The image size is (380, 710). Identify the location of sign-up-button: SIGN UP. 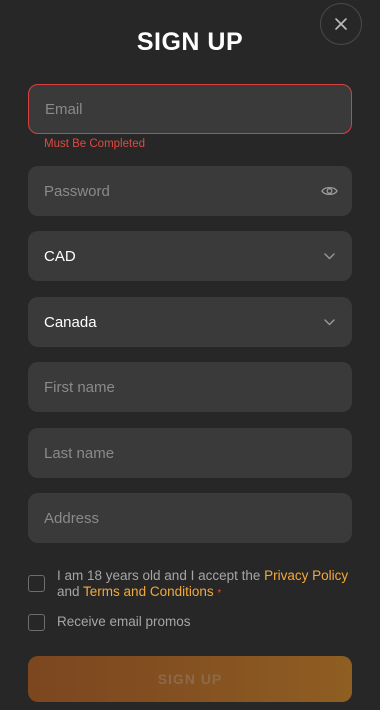
(190, 679).